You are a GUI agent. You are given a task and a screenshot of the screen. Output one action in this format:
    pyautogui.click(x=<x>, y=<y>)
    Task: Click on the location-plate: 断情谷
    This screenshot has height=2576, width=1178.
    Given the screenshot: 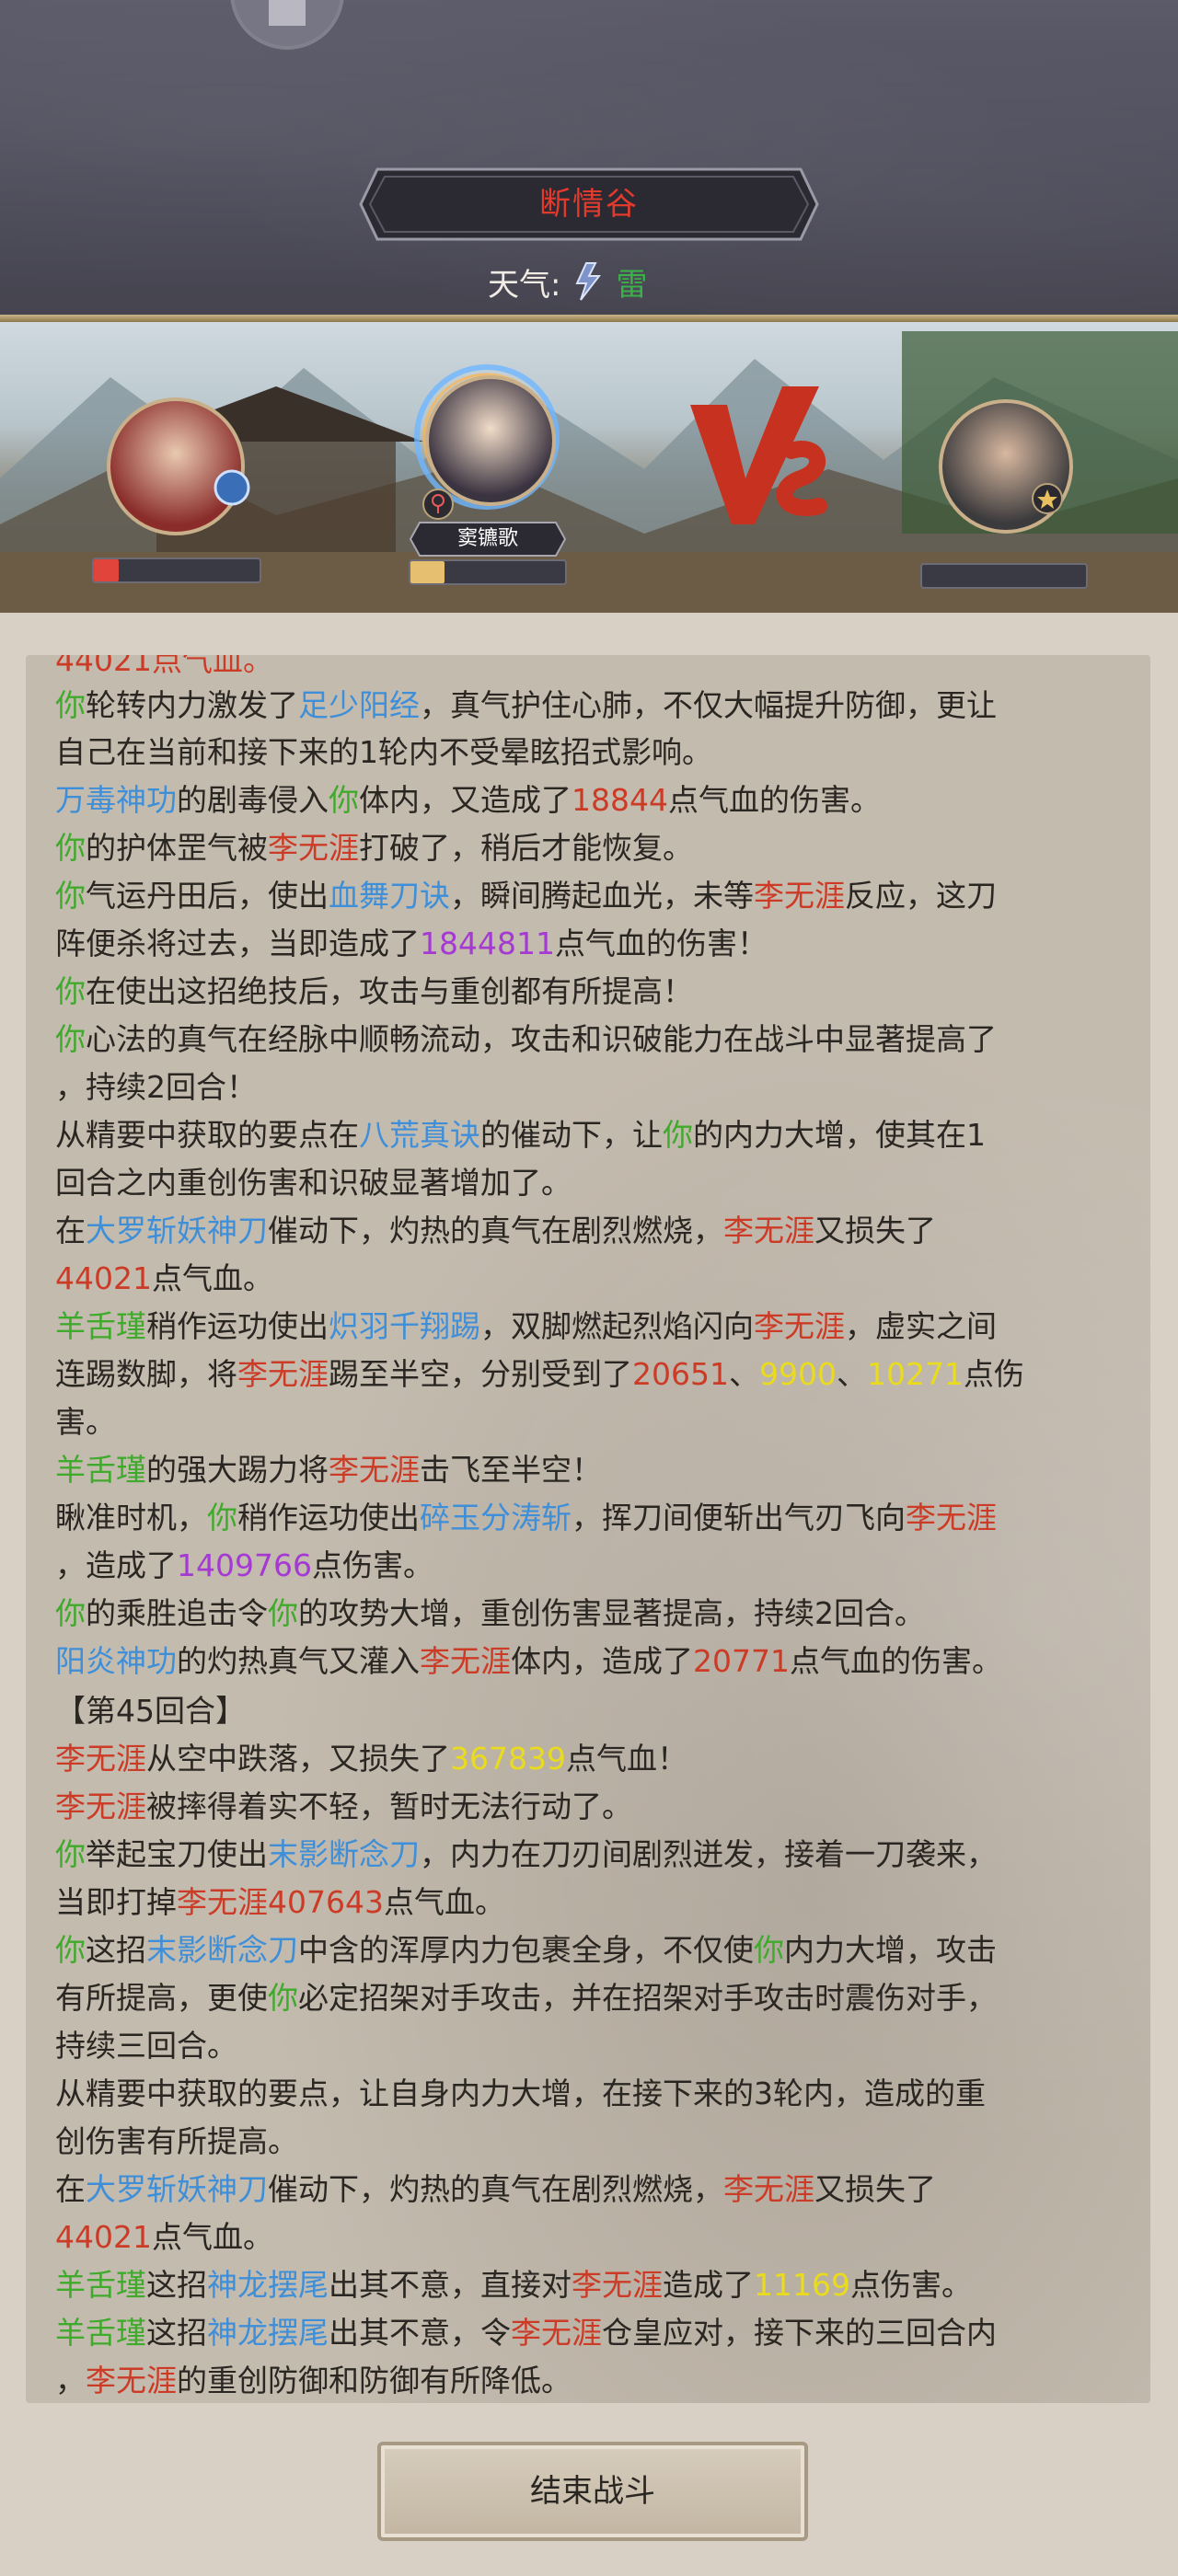 What is the action you would take?
    pyautogui.click(x=589, y=204)
    